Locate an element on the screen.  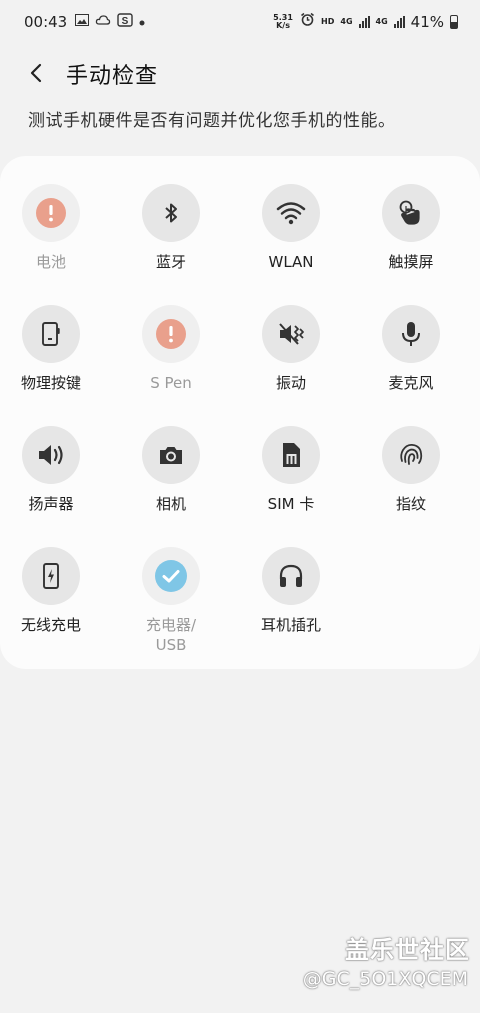
status-bar: 00:43 S 5.31 K/s HD 4G 4G 41% is located at coordinates (240, 22).